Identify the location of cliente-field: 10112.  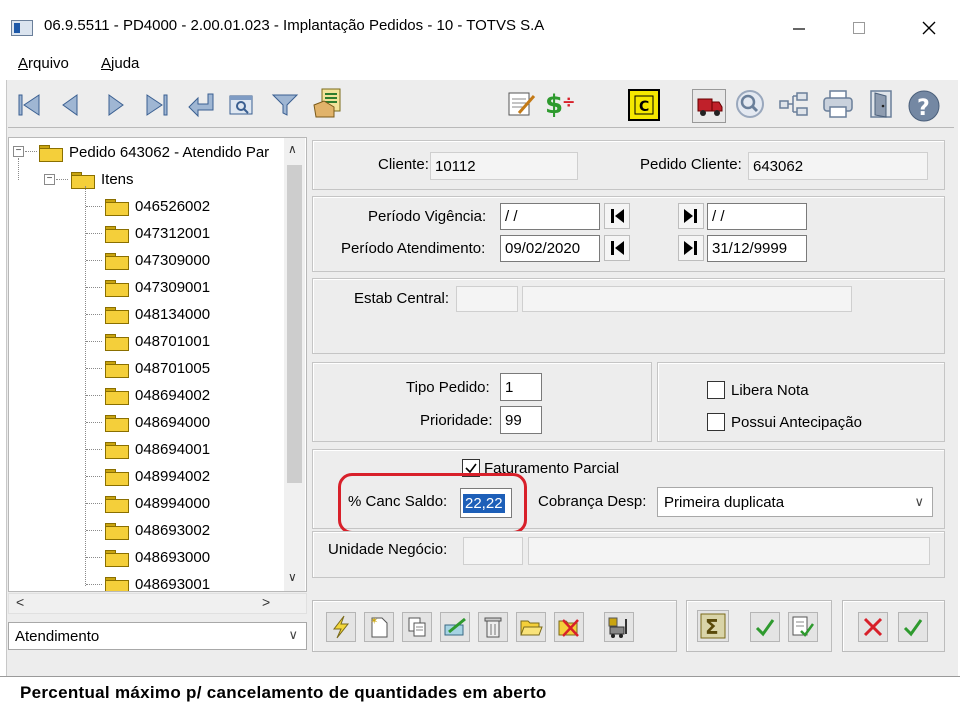
(504, 166).